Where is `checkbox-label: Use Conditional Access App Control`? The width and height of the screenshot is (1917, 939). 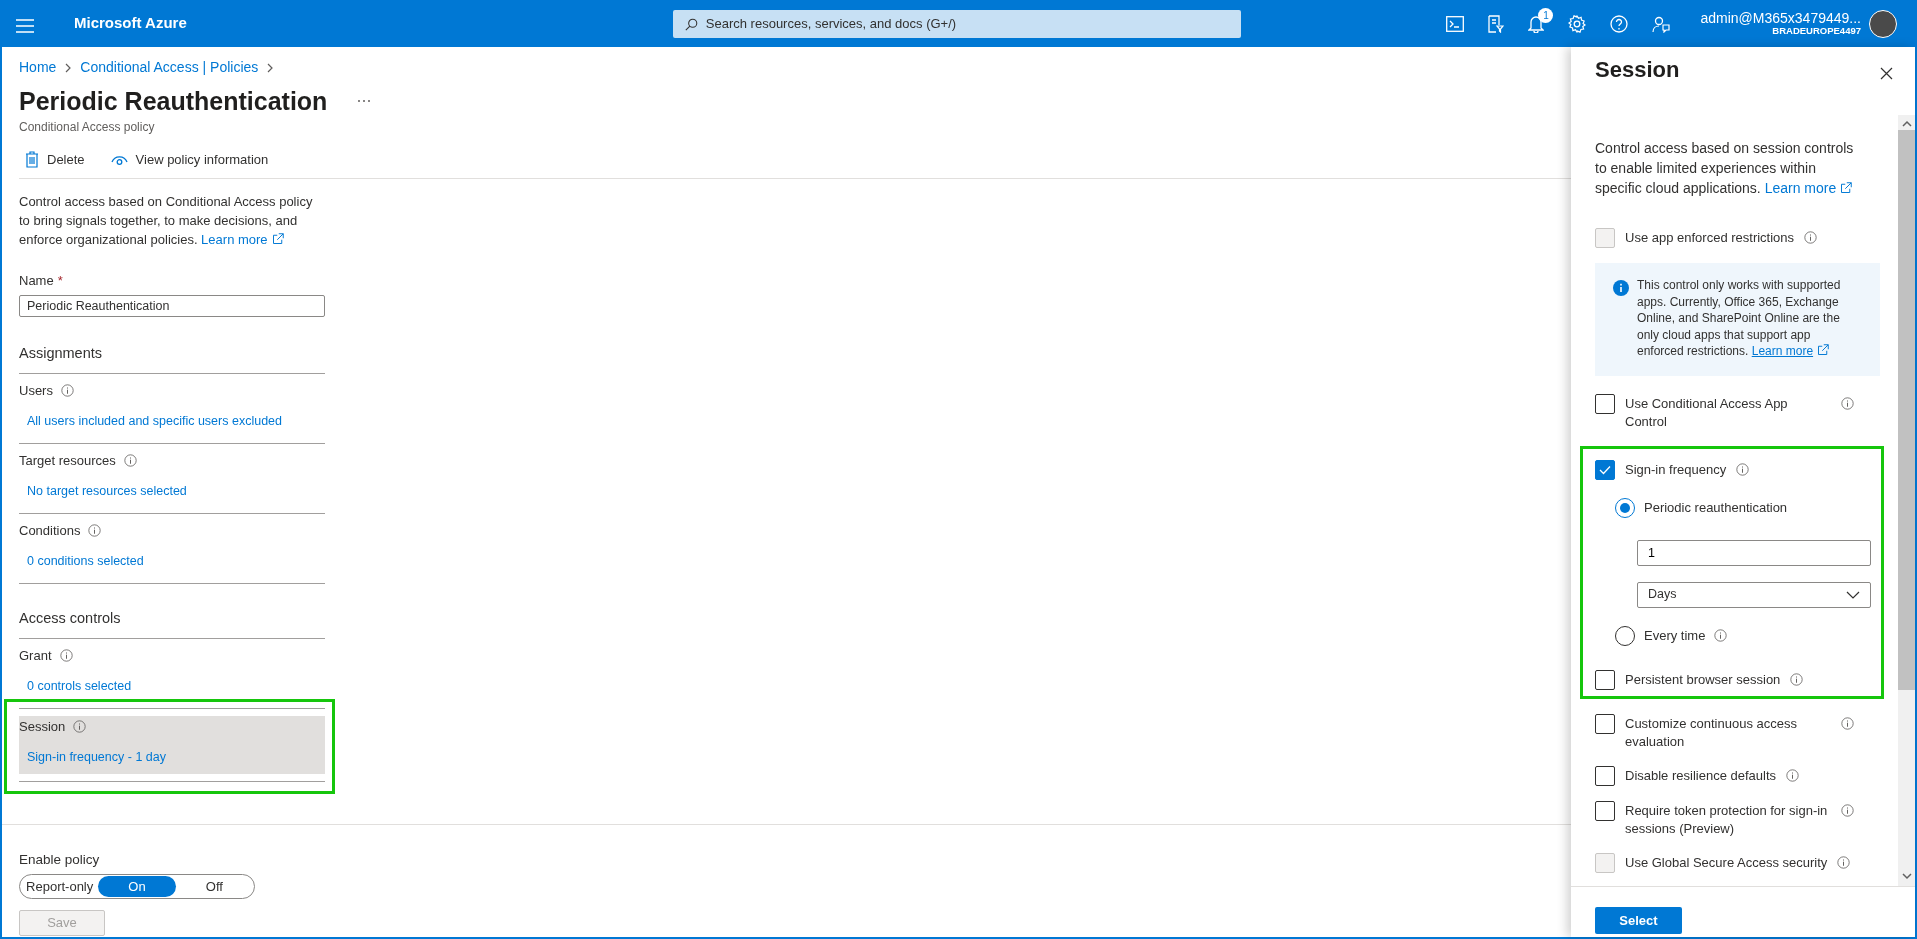 checkbox-label: Use Conditional Access App Control is located at coordinates (1707, 412).